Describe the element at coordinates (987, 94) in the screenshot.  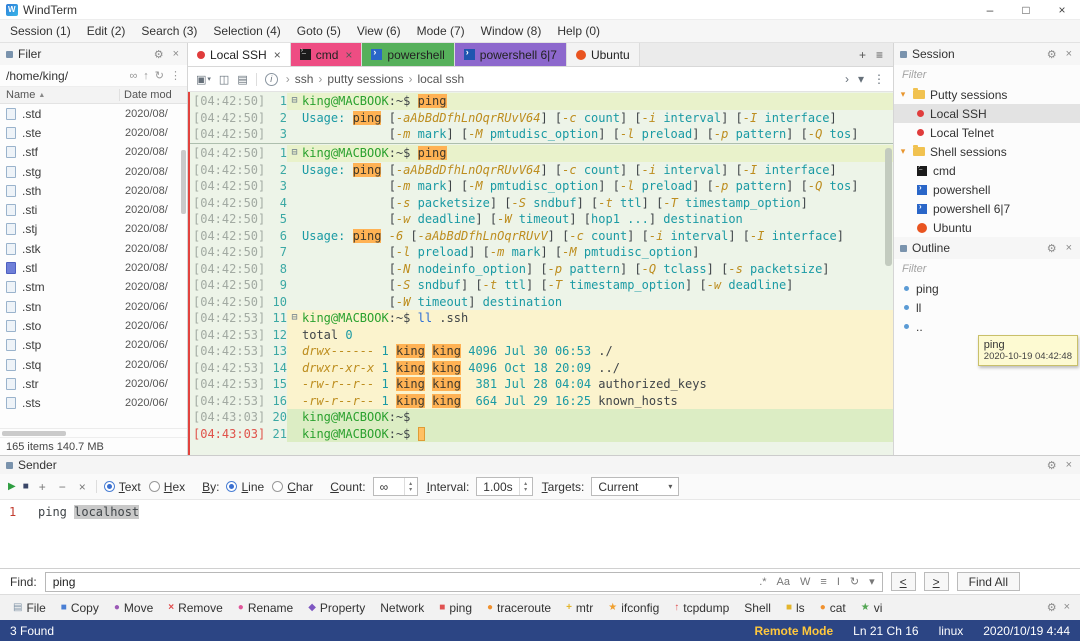
I see `session-group-putty-sessions: ▾ Putty sessions` at that location.